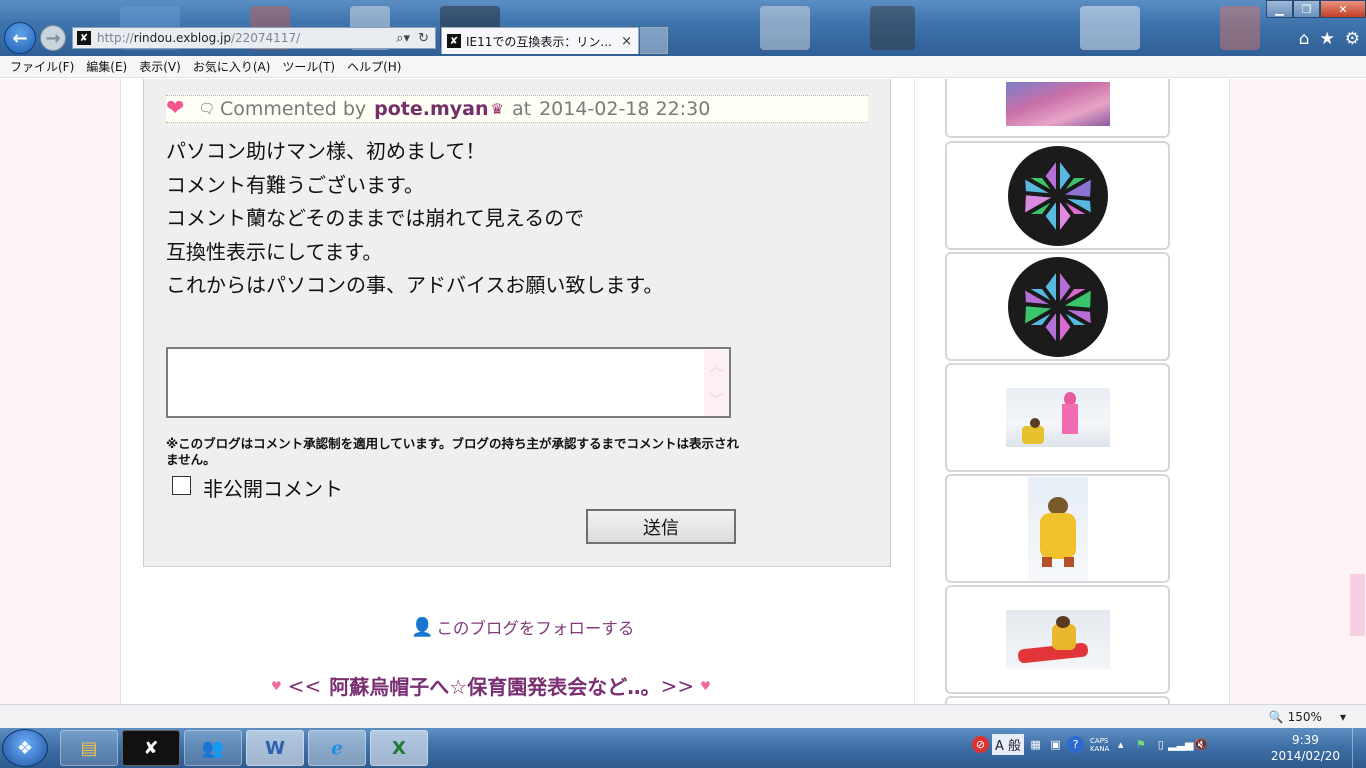  What do you see at coordinates (1359, 748) in the screenshot?
I see `show-desktop-button` at bounding box center [1359, 748].